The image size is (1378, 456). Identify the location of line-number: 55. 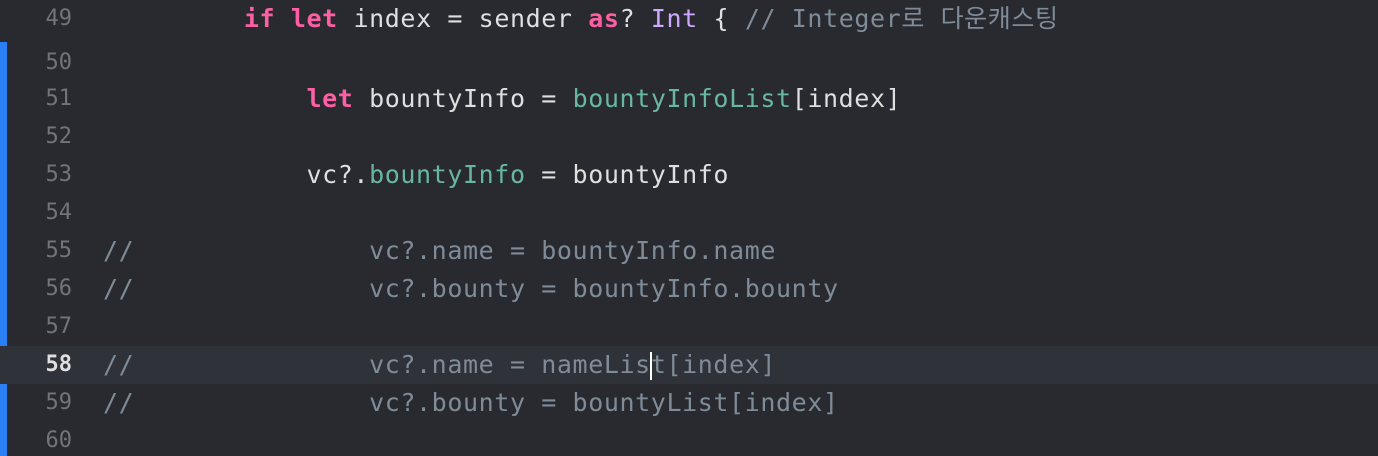
(59, 250).